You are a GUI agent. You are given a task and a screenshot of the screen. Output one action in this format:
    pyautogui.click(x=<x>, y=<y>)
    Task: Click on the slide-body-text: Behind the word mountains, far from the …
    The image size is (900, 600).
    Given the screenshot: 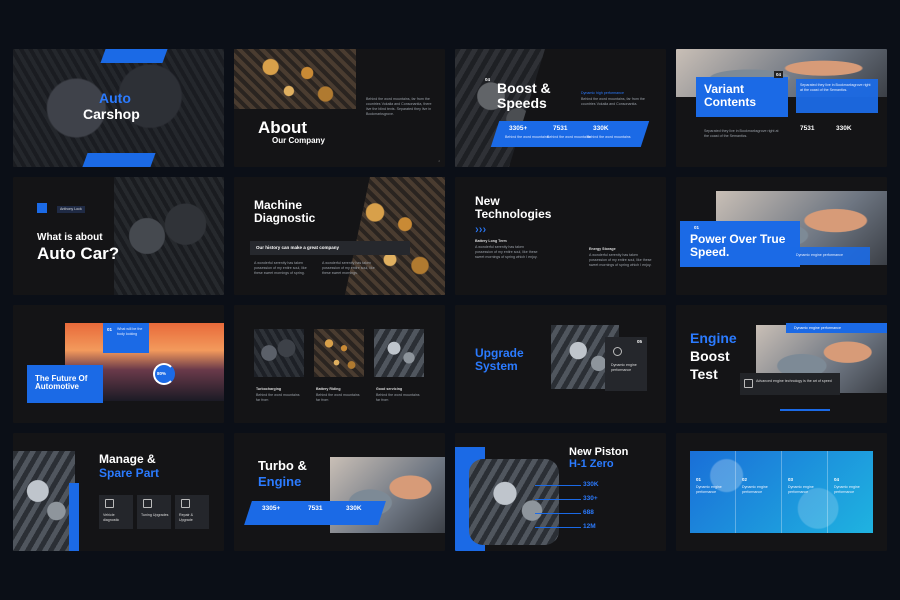 What is the action you would take?
    pyautogui.click(x=613, y=101)
    